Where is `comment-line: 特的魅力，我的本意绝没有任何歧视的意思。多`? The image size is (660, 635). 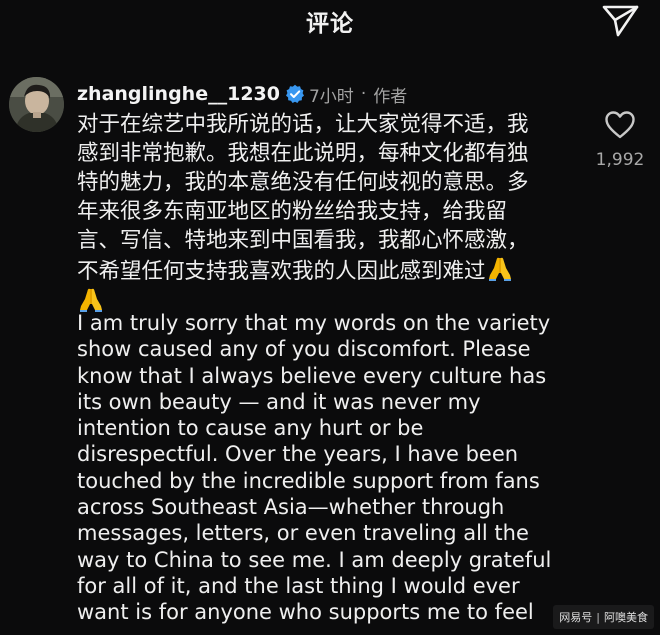 comment-line: 特的魅力，我的本意绝没有任何歧视的意思。多 is located at coordinates (303, 182).